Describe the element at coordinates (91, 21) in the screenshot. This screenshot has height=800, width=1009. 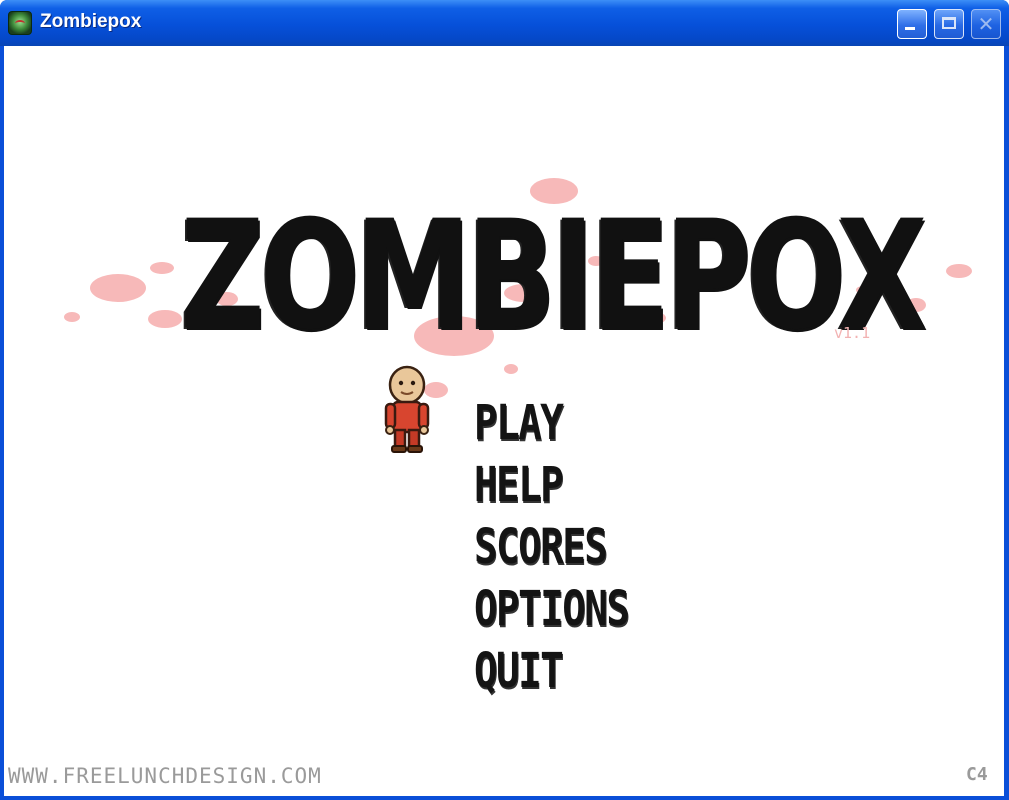
I see `window-title: Zombiepox` at that location.